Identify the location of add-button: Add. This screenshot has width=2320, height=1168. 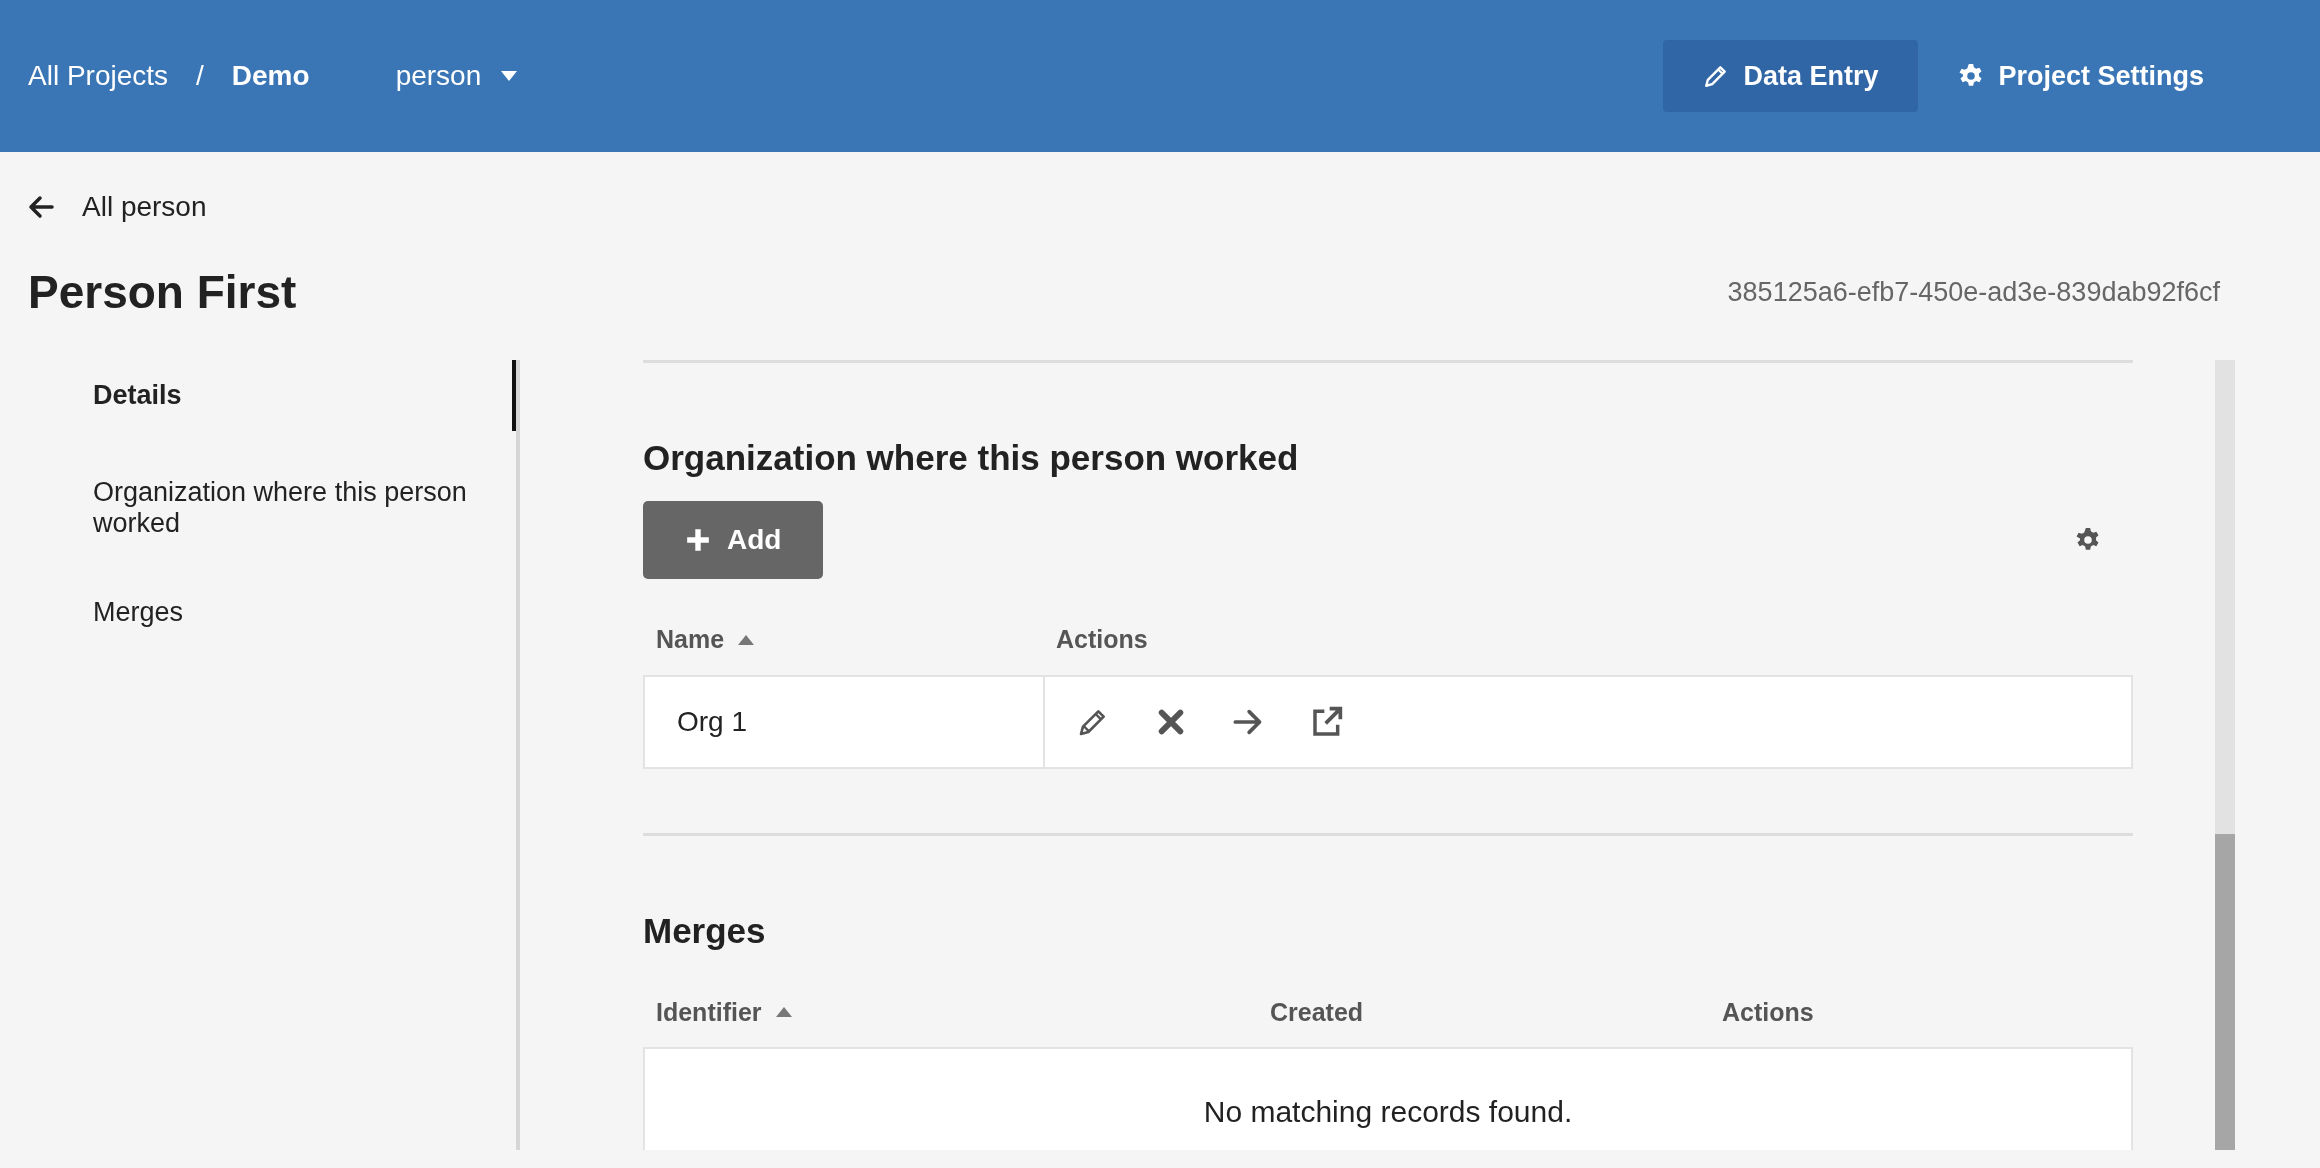
(733, 540).